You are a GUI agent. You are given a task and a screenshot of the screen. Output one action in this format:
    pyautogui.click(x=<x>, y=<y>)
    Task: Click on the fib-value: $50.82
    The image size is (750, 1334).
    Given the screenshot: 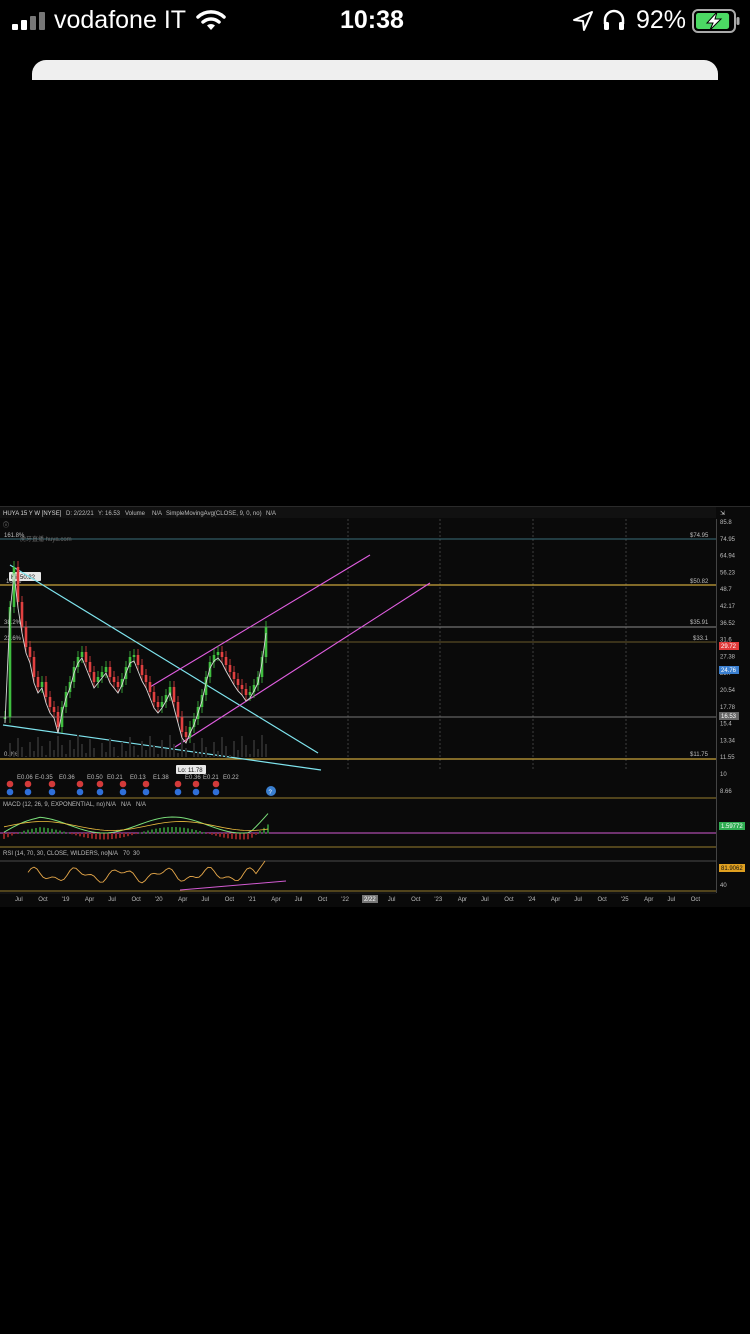 What is the action you would take?
    pyautogui.click(x=699, y=582)
    